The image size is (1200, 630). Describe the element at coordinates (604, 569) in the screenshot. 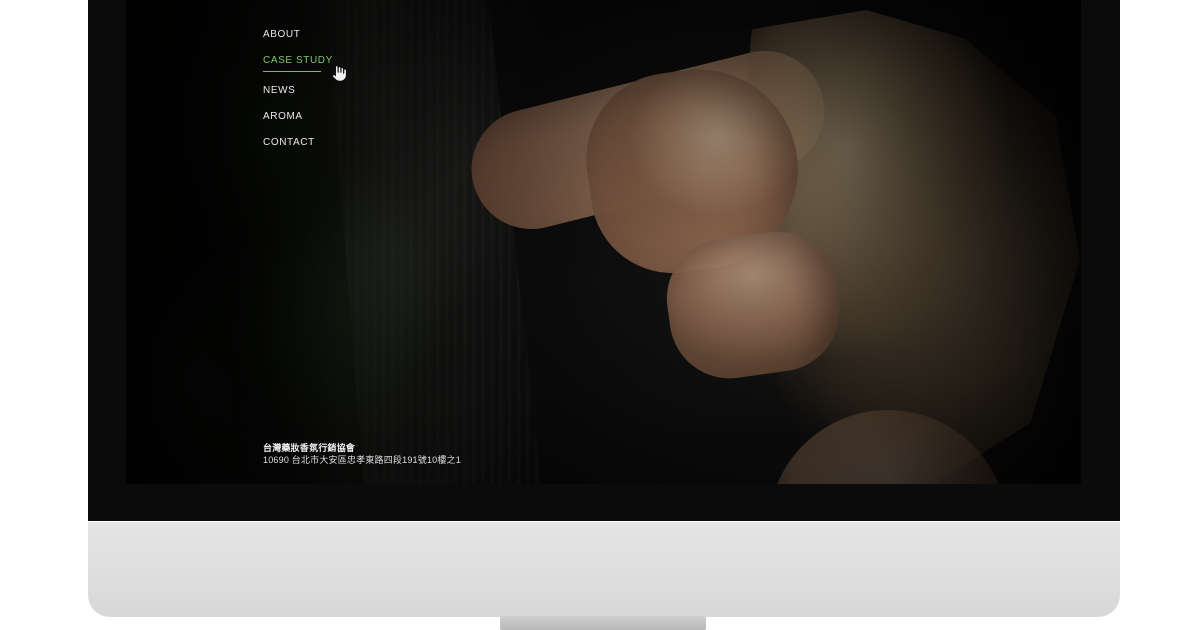

I see `imac-chin` at that location.